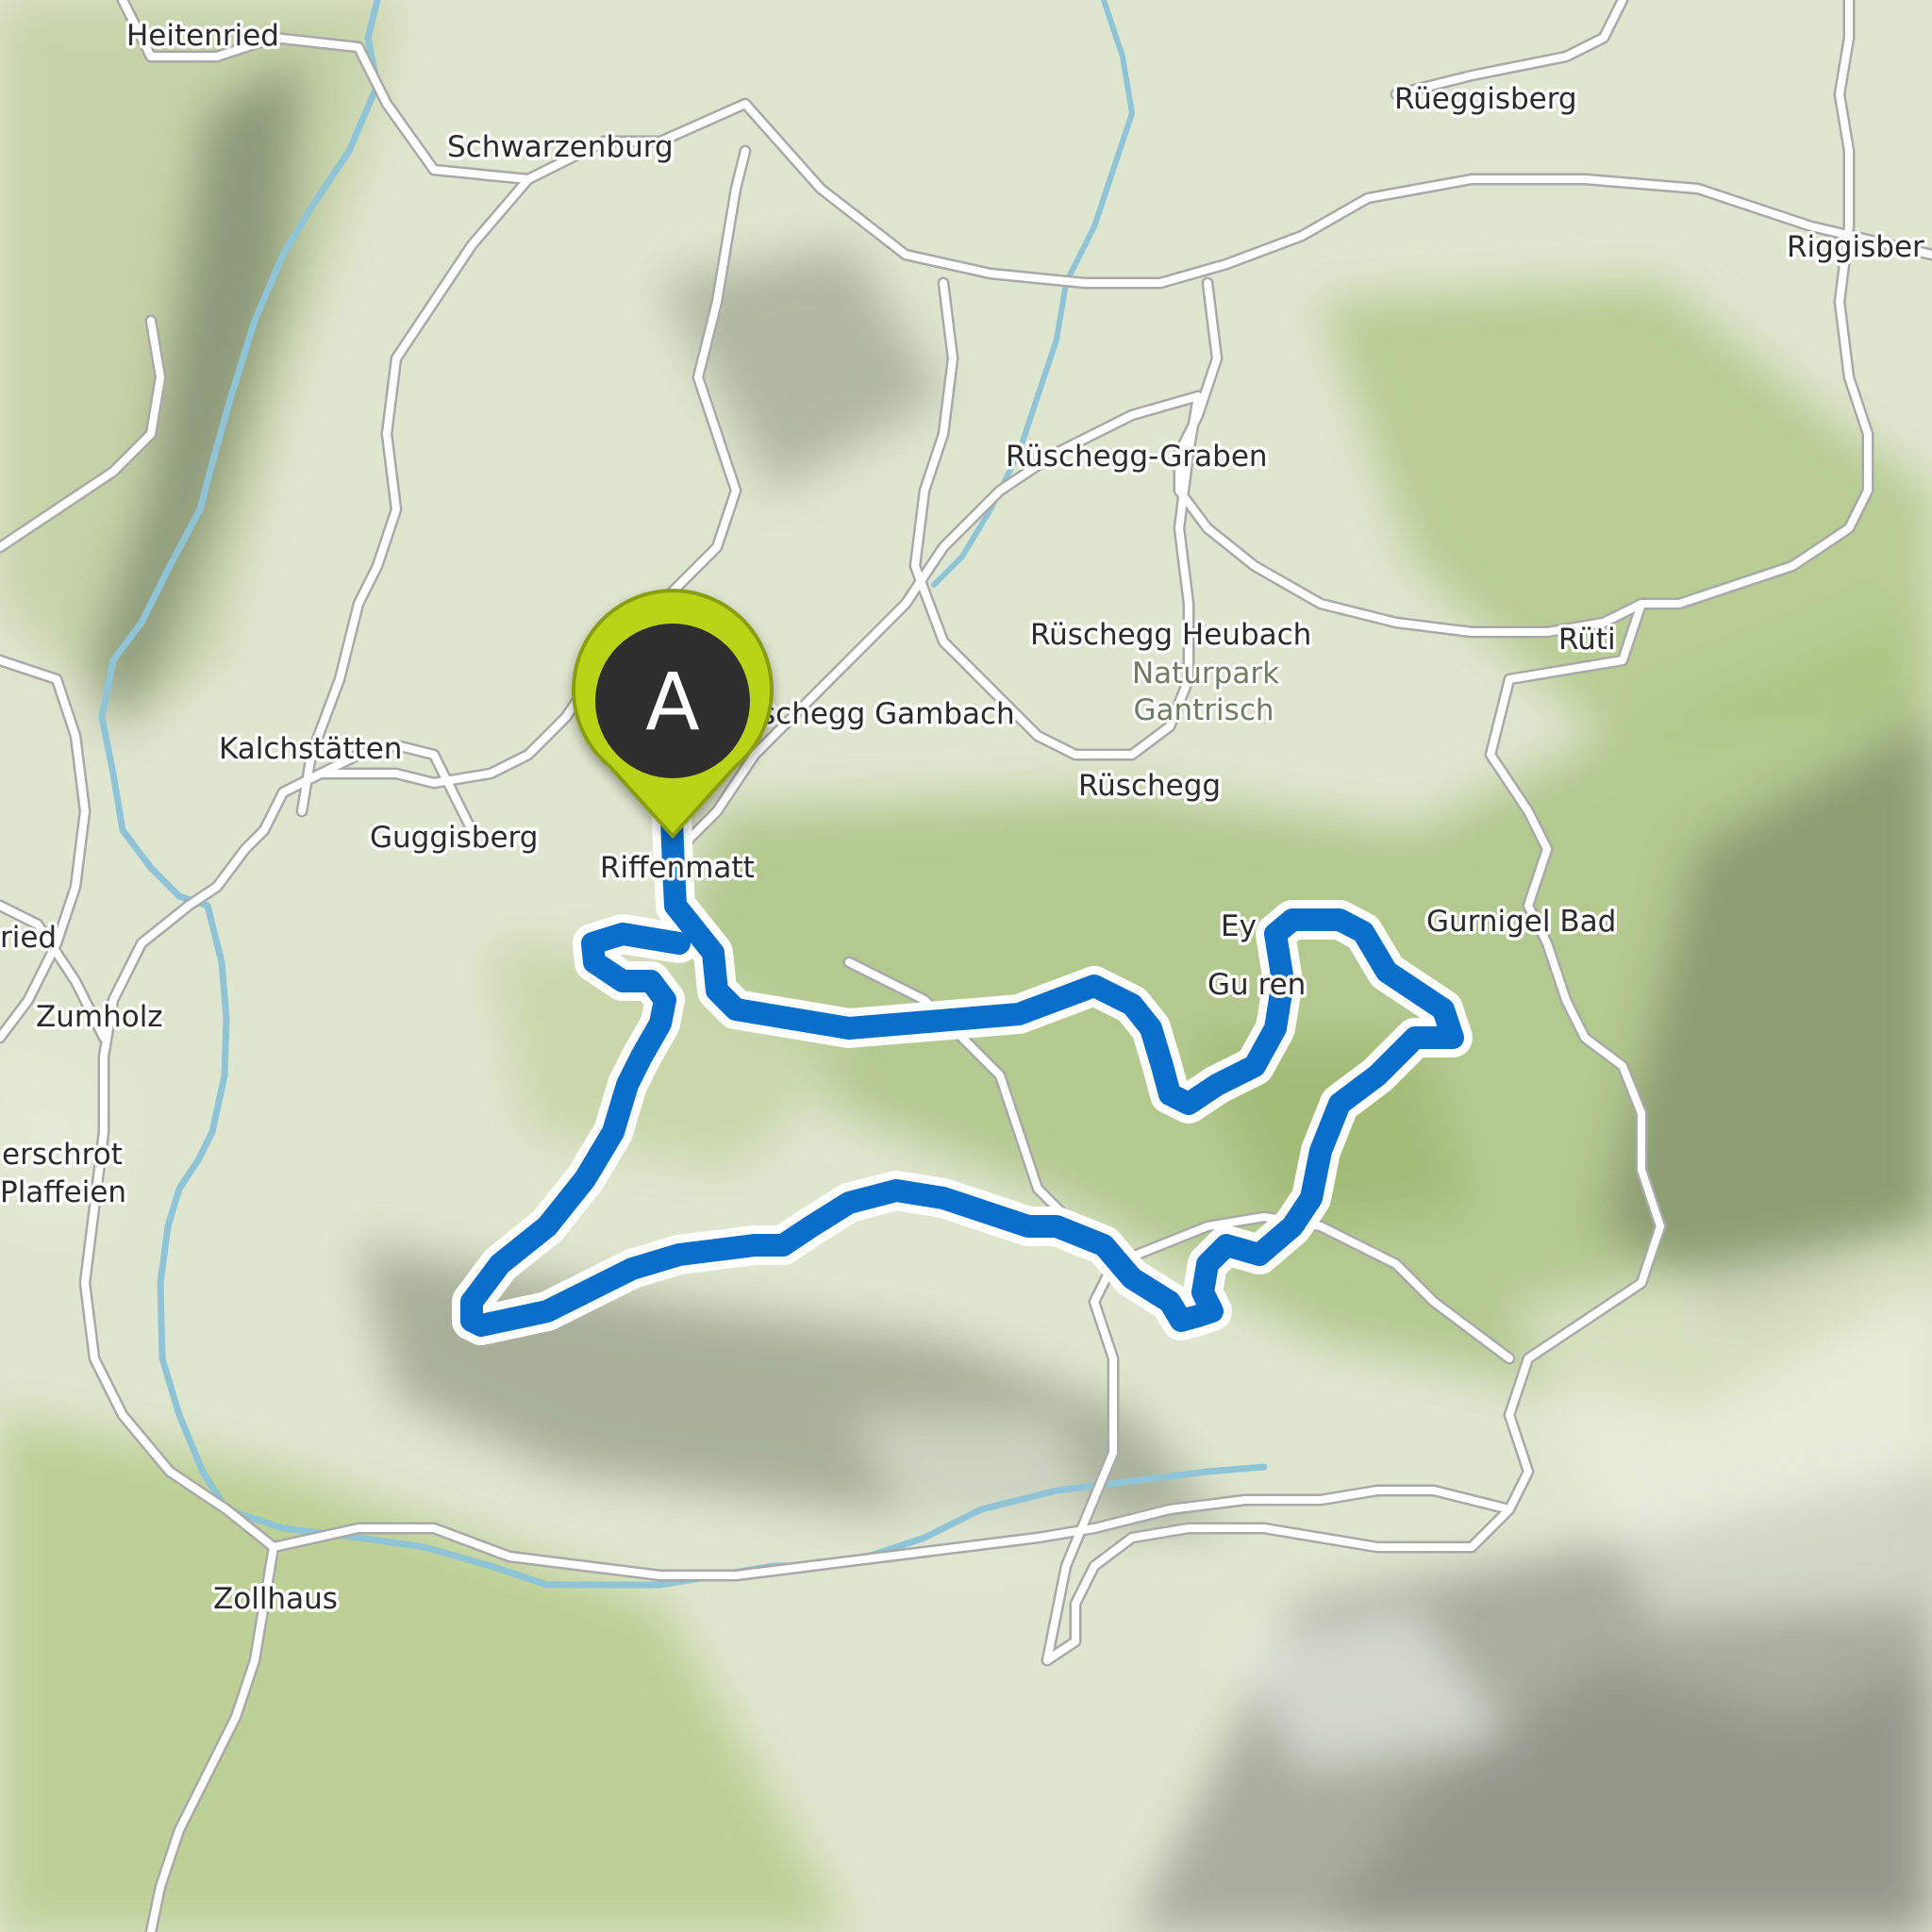 This screenshot has width=1932, height=1932. Describe the element at coordinates (1486, 100) in the screenshot. I see `label-rueeggisberg: Rüeggisberg` at that location.